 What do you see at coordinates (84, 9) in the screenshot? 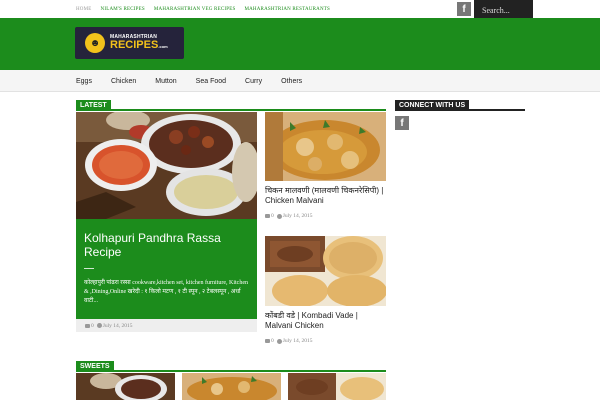
I see `top-nav-home: Home` at bounding box center [84, 9].